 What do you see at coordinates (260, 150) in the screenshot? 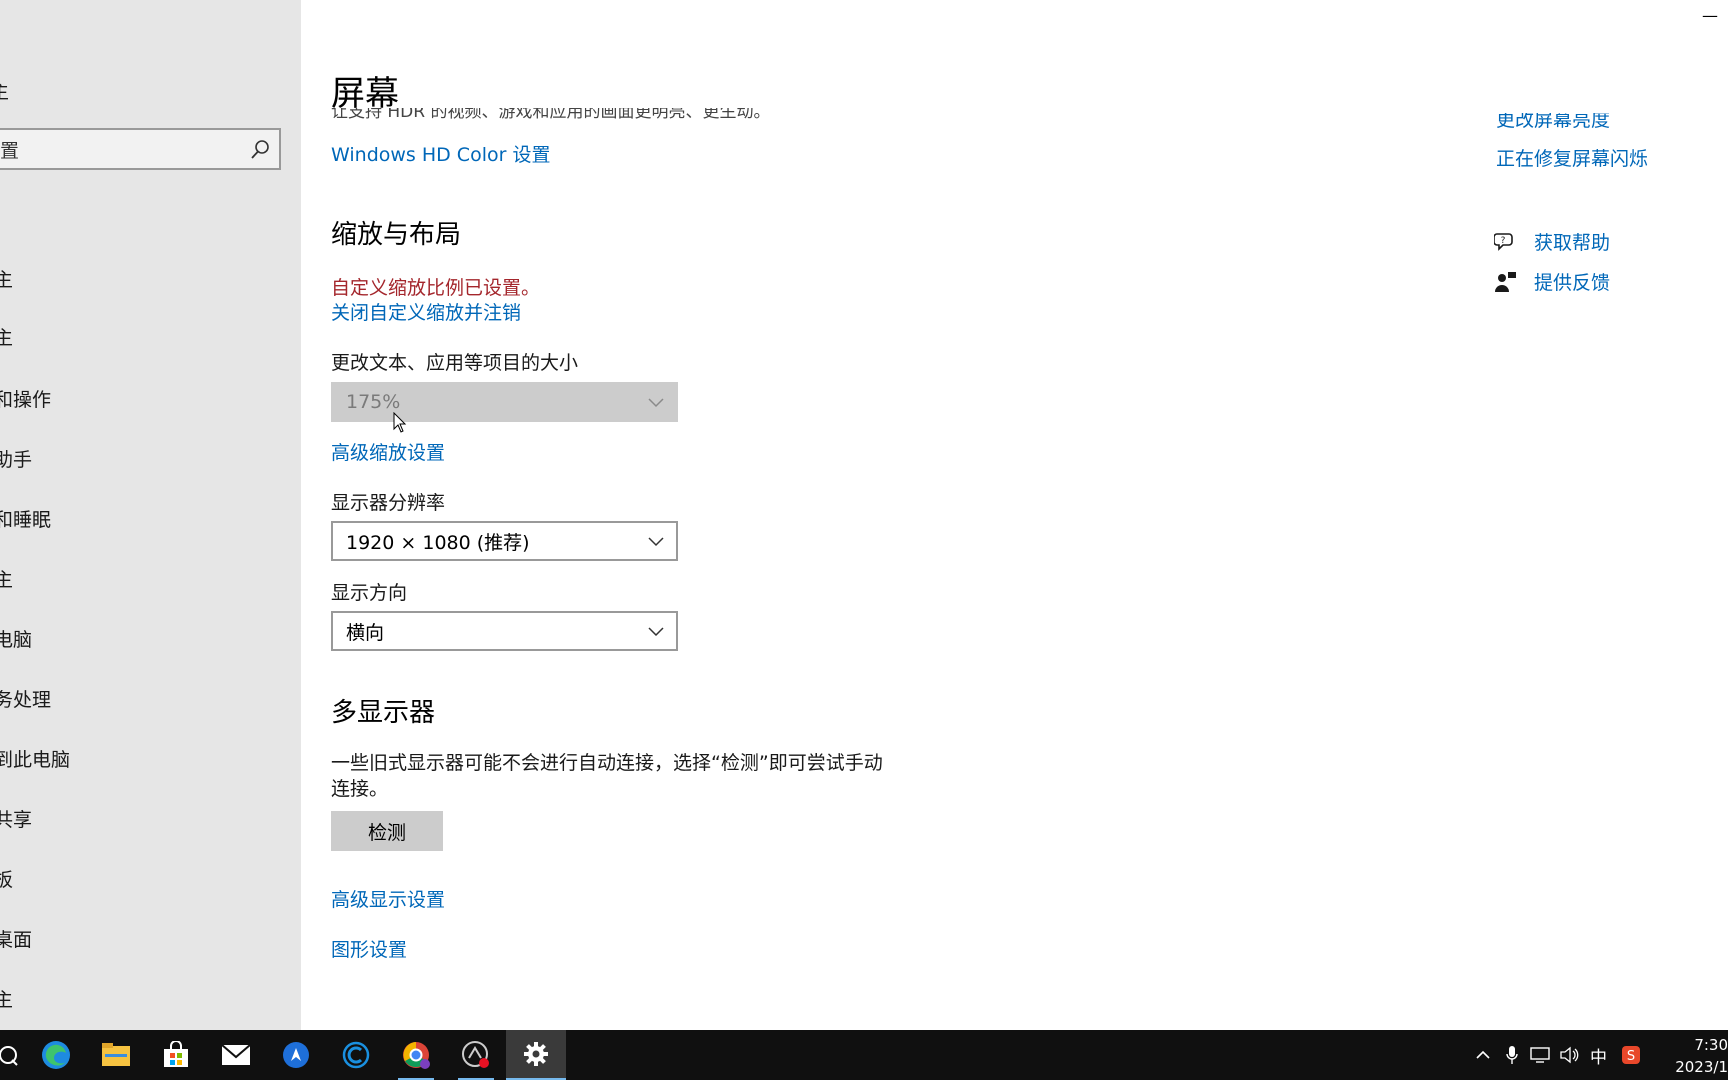
I see `search-icon` at bounding box center [260, 150].